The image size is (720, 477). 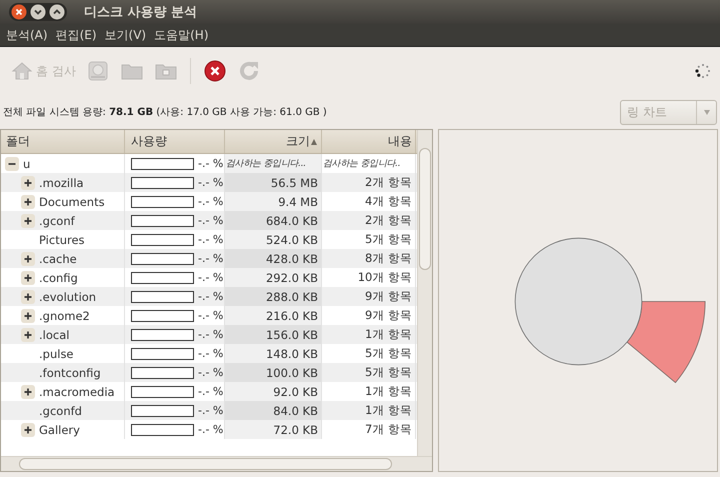 I want to click on size-cell: 524.0 KB, so click(x=273, y=239).